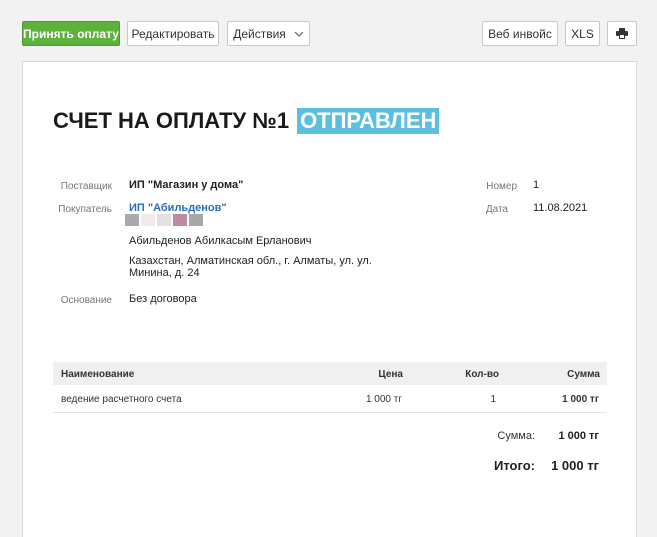 Image resolution: width=657 pixels, height=537 pixels. I want to click on header-price: Цена, so click(390, 374).